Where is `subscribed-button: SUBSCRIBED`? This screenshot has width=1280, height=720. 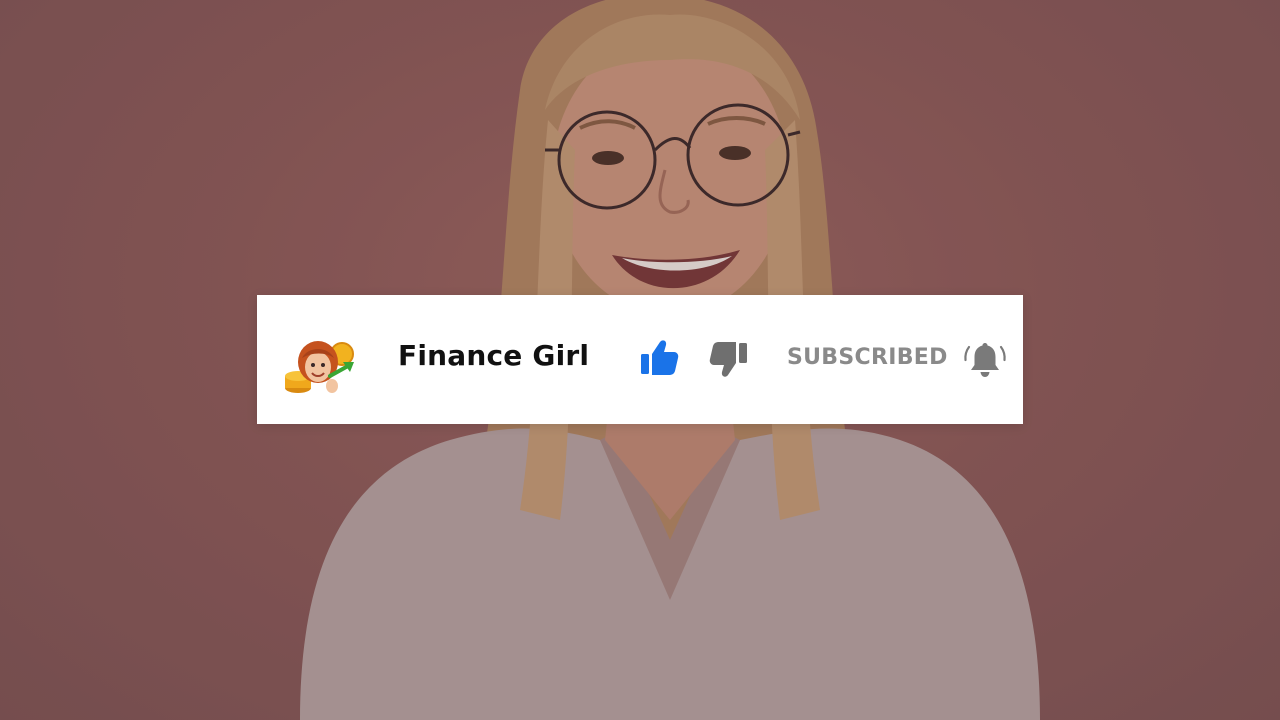
subscribed-button: SUBSCRIBED is located at coordinates (867, 357).